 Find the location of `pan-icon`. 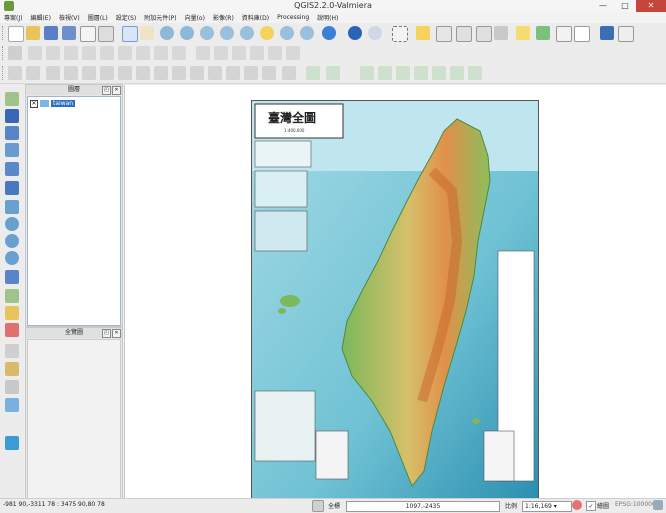

pan-icon is located at coordinates (130, 34).